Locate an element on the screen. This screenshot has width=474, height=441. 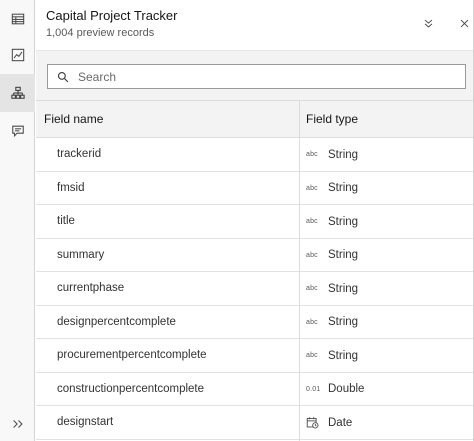
rail-button-table is located at coordinates (17, 19).